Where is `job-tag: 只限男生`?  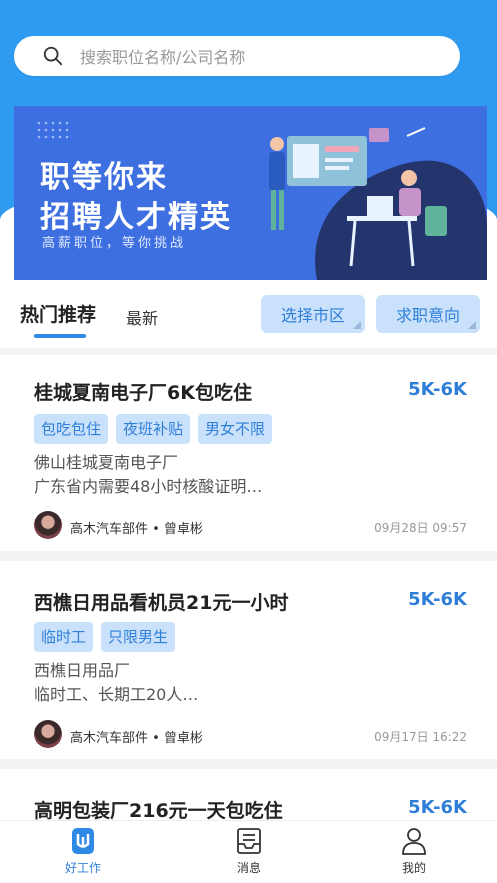
job-tag: 只限男生 is located at coordinates (138, 637).